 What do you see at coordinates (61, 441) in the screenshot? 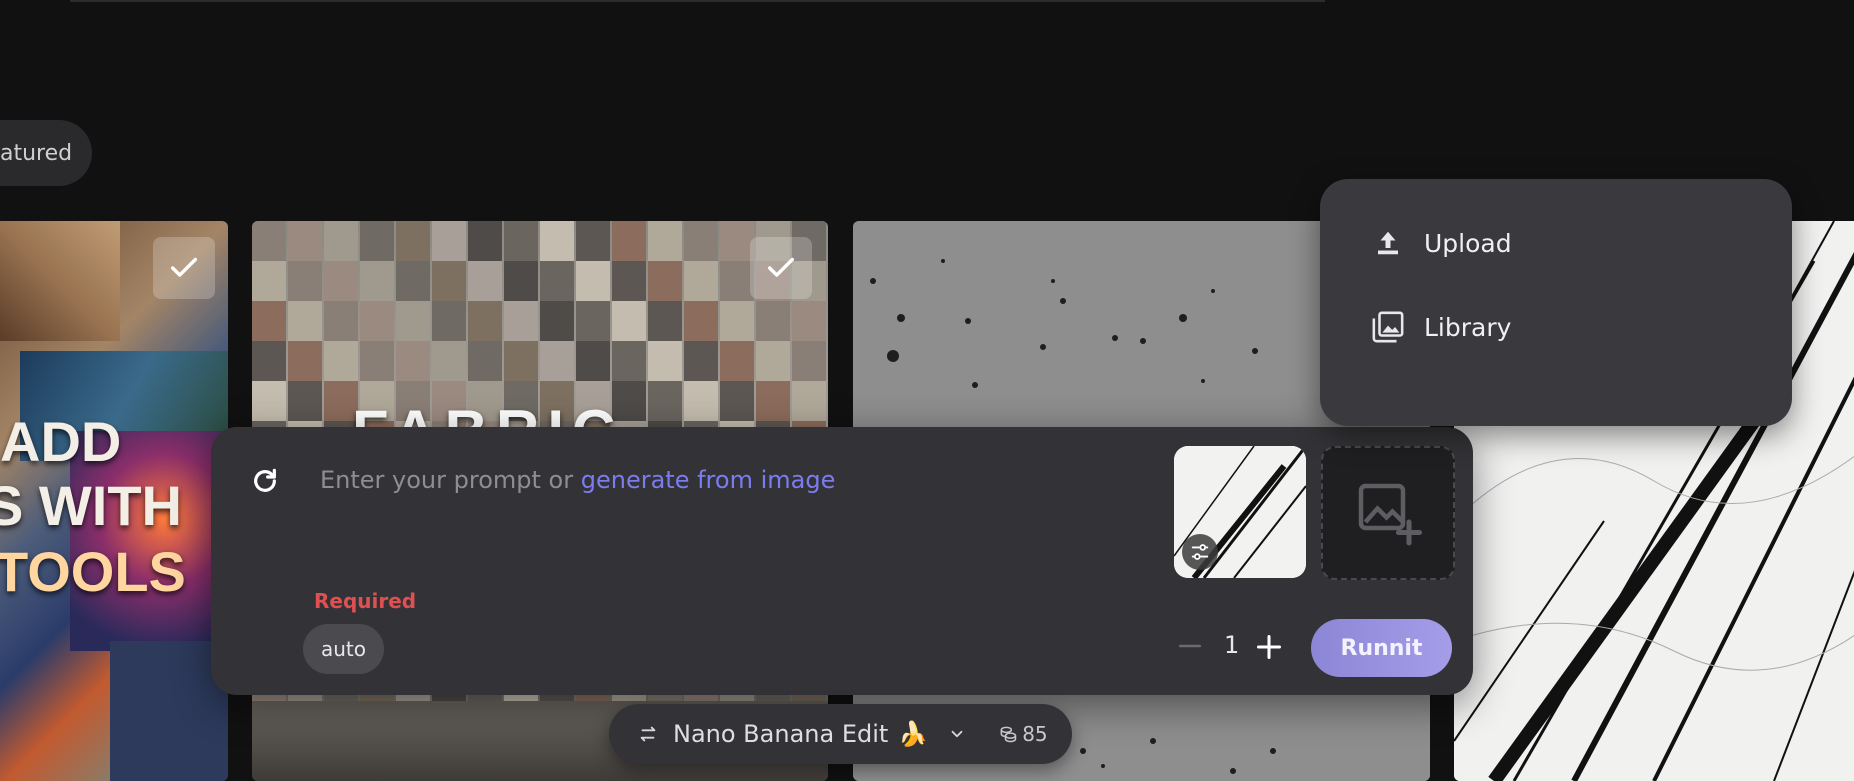
I see `tile-overlay-line-1: ADD` at bounding box center [61, 441].